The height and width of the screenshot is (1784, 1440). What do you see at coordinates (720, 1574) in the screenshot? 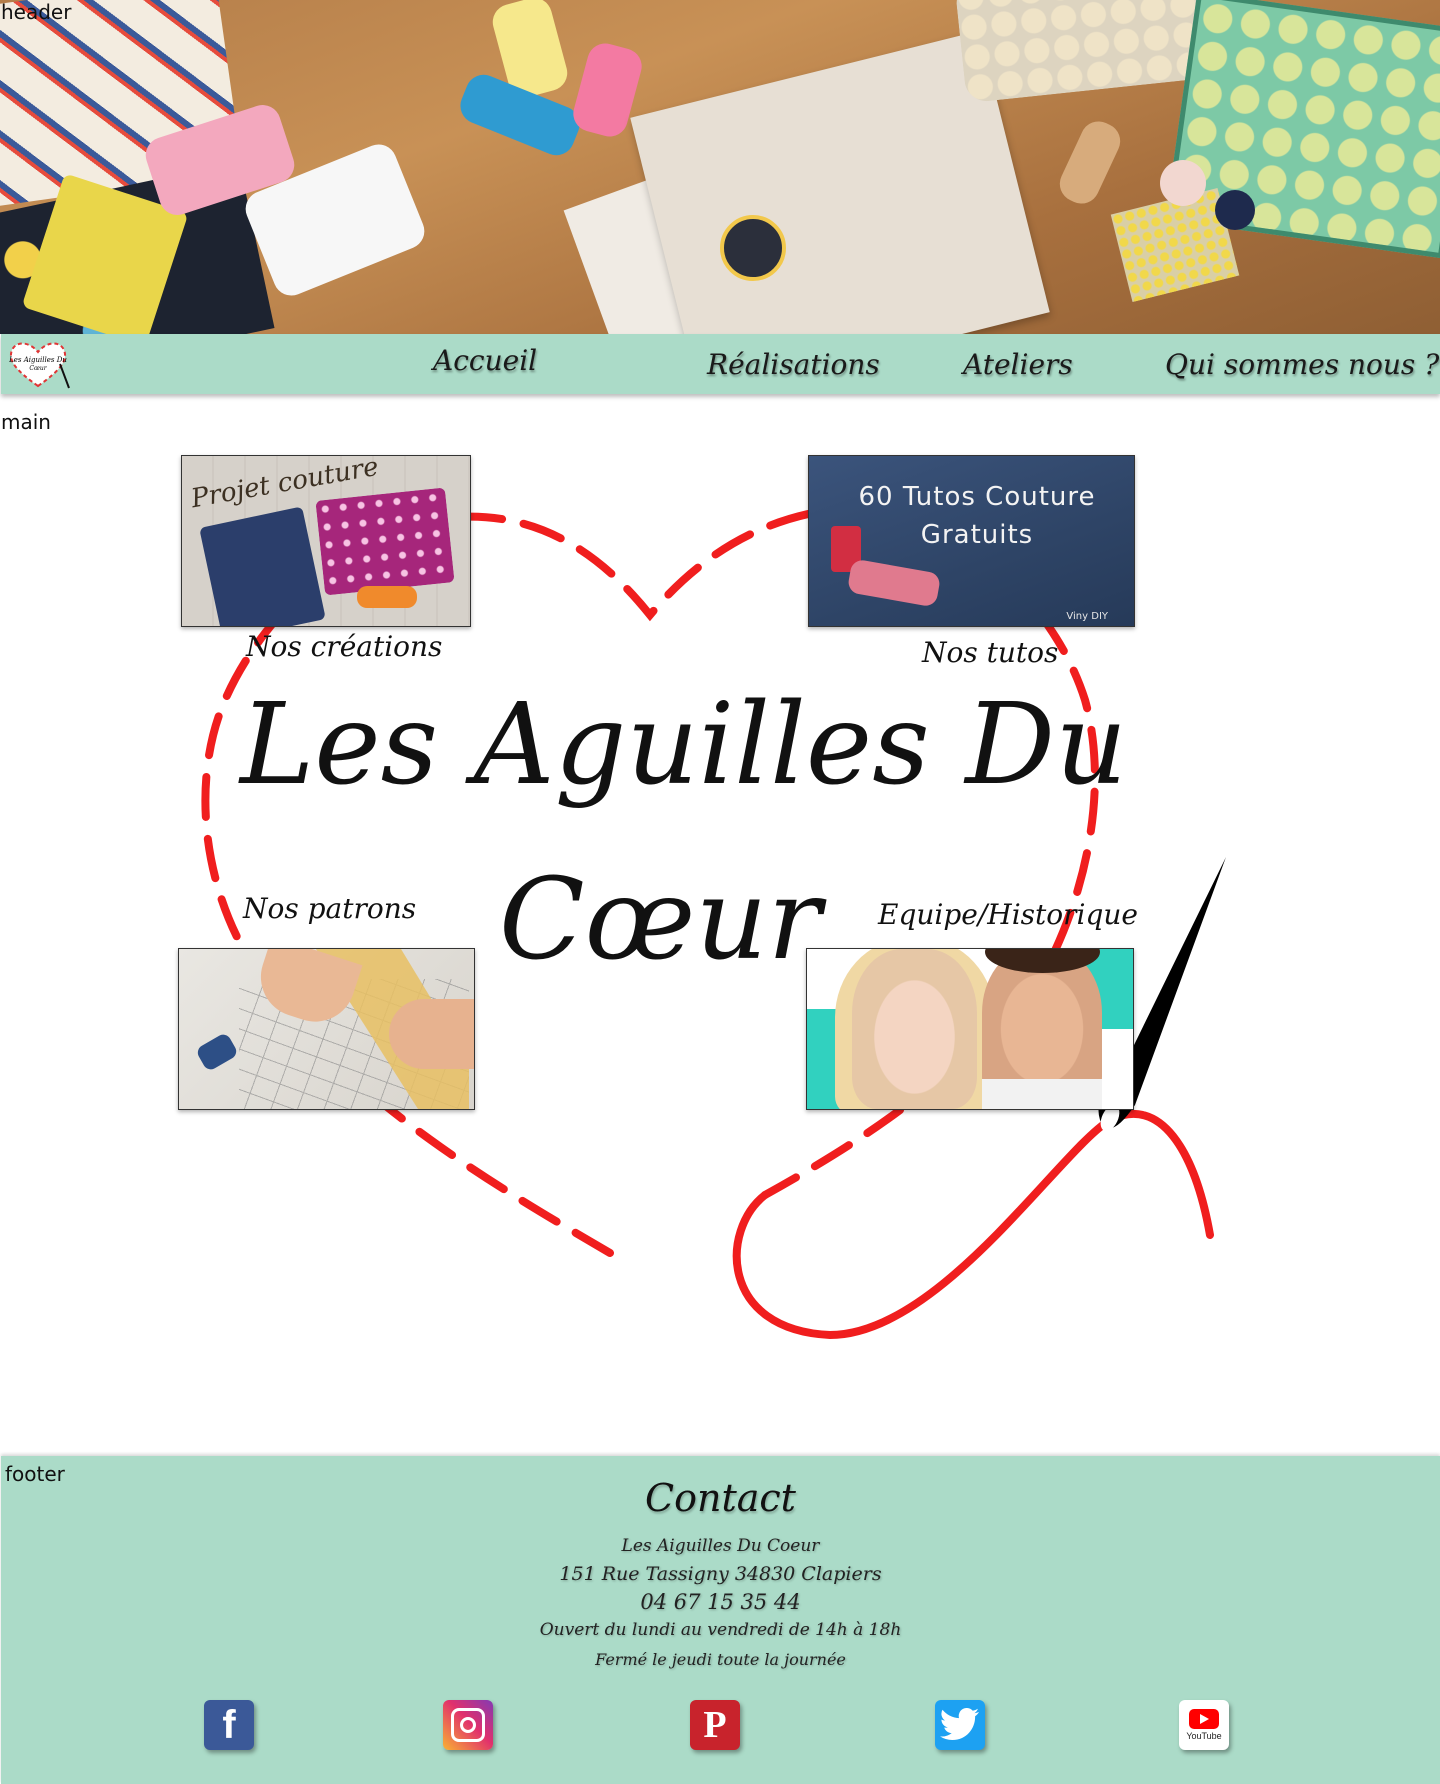
I see `contact-address: 151 Rue Tassigny 34830 Clapiers` at bounding box center [720, 1574].